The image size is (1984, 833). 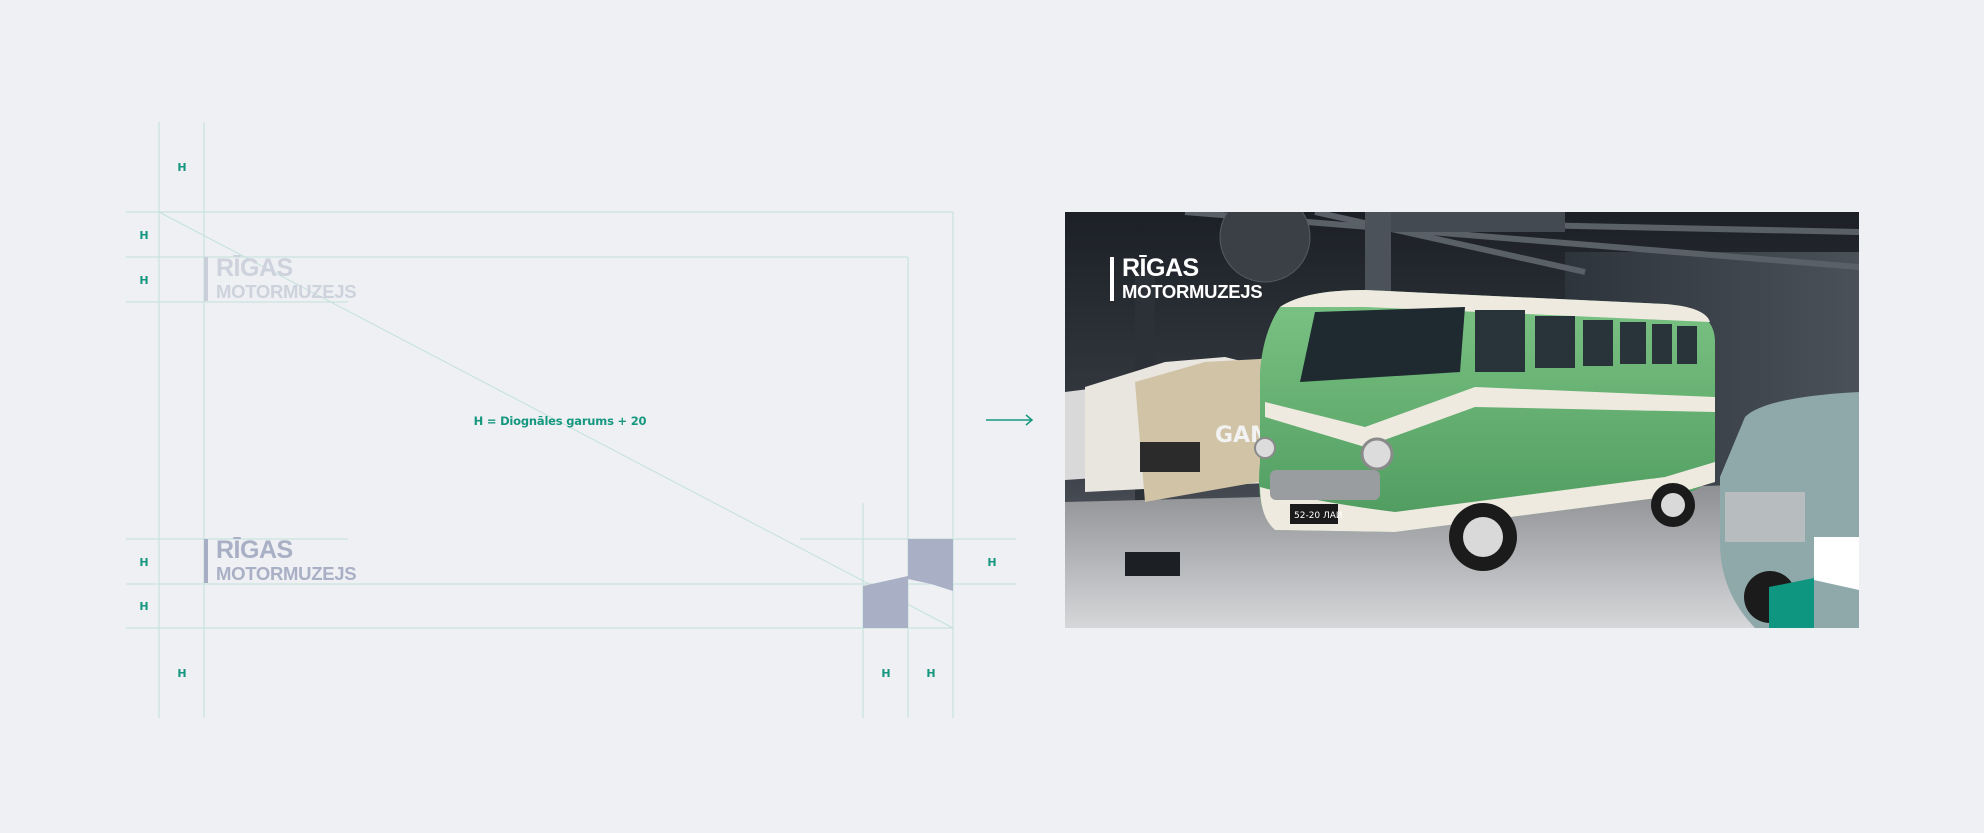 What do you see at coordinates (1318, 516) in the screenshot?
I see `license-plate: 52-20 ЛАИ` at bounding box center [1318, 516].